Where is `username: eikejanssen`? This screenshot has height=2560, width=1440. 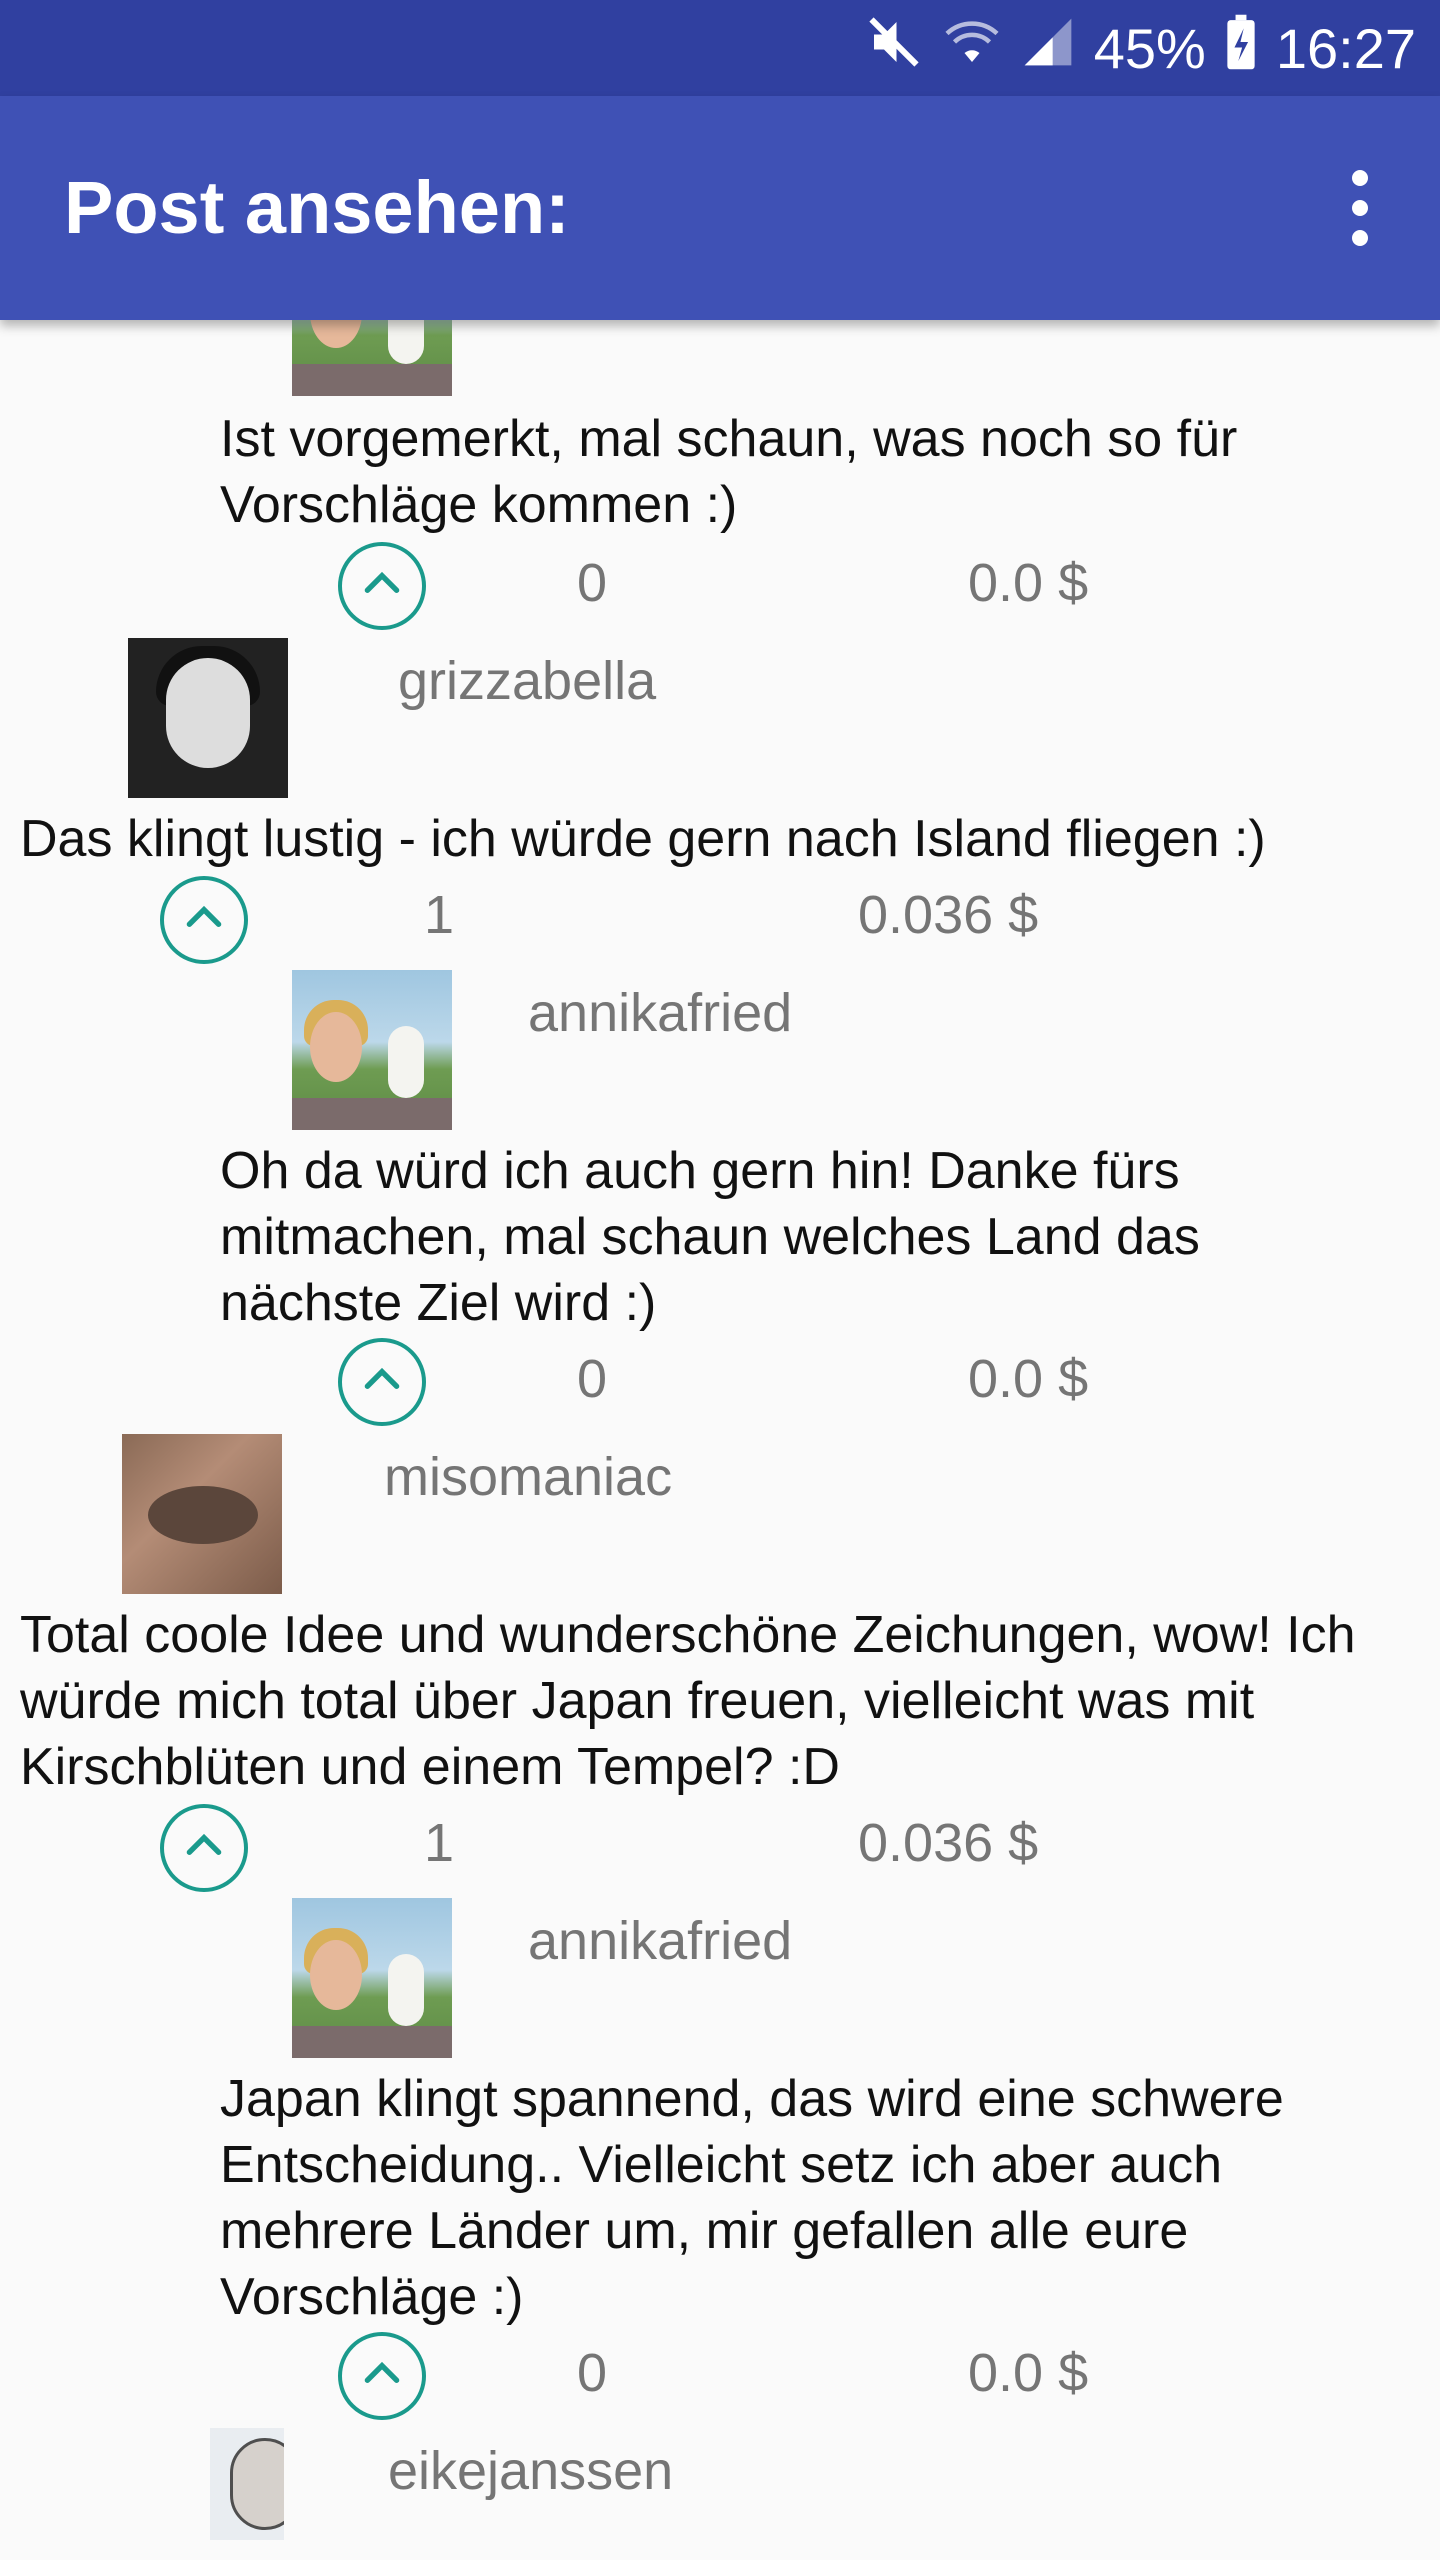 username: eikejanssen is located at coordinates (530, 2471).